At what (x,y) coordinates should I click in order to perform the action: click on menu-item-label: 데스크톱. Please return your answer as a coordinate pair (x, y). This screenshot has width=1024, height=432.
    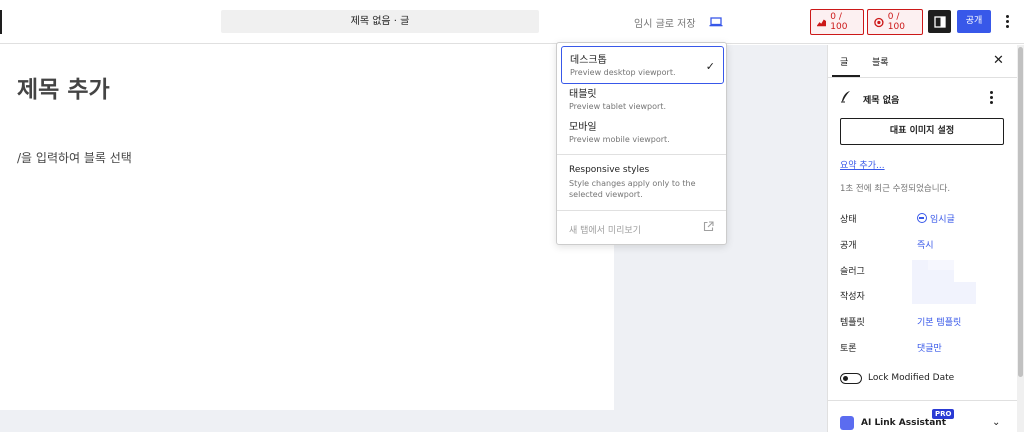
    Looking at the image, I should click on (588, 60).